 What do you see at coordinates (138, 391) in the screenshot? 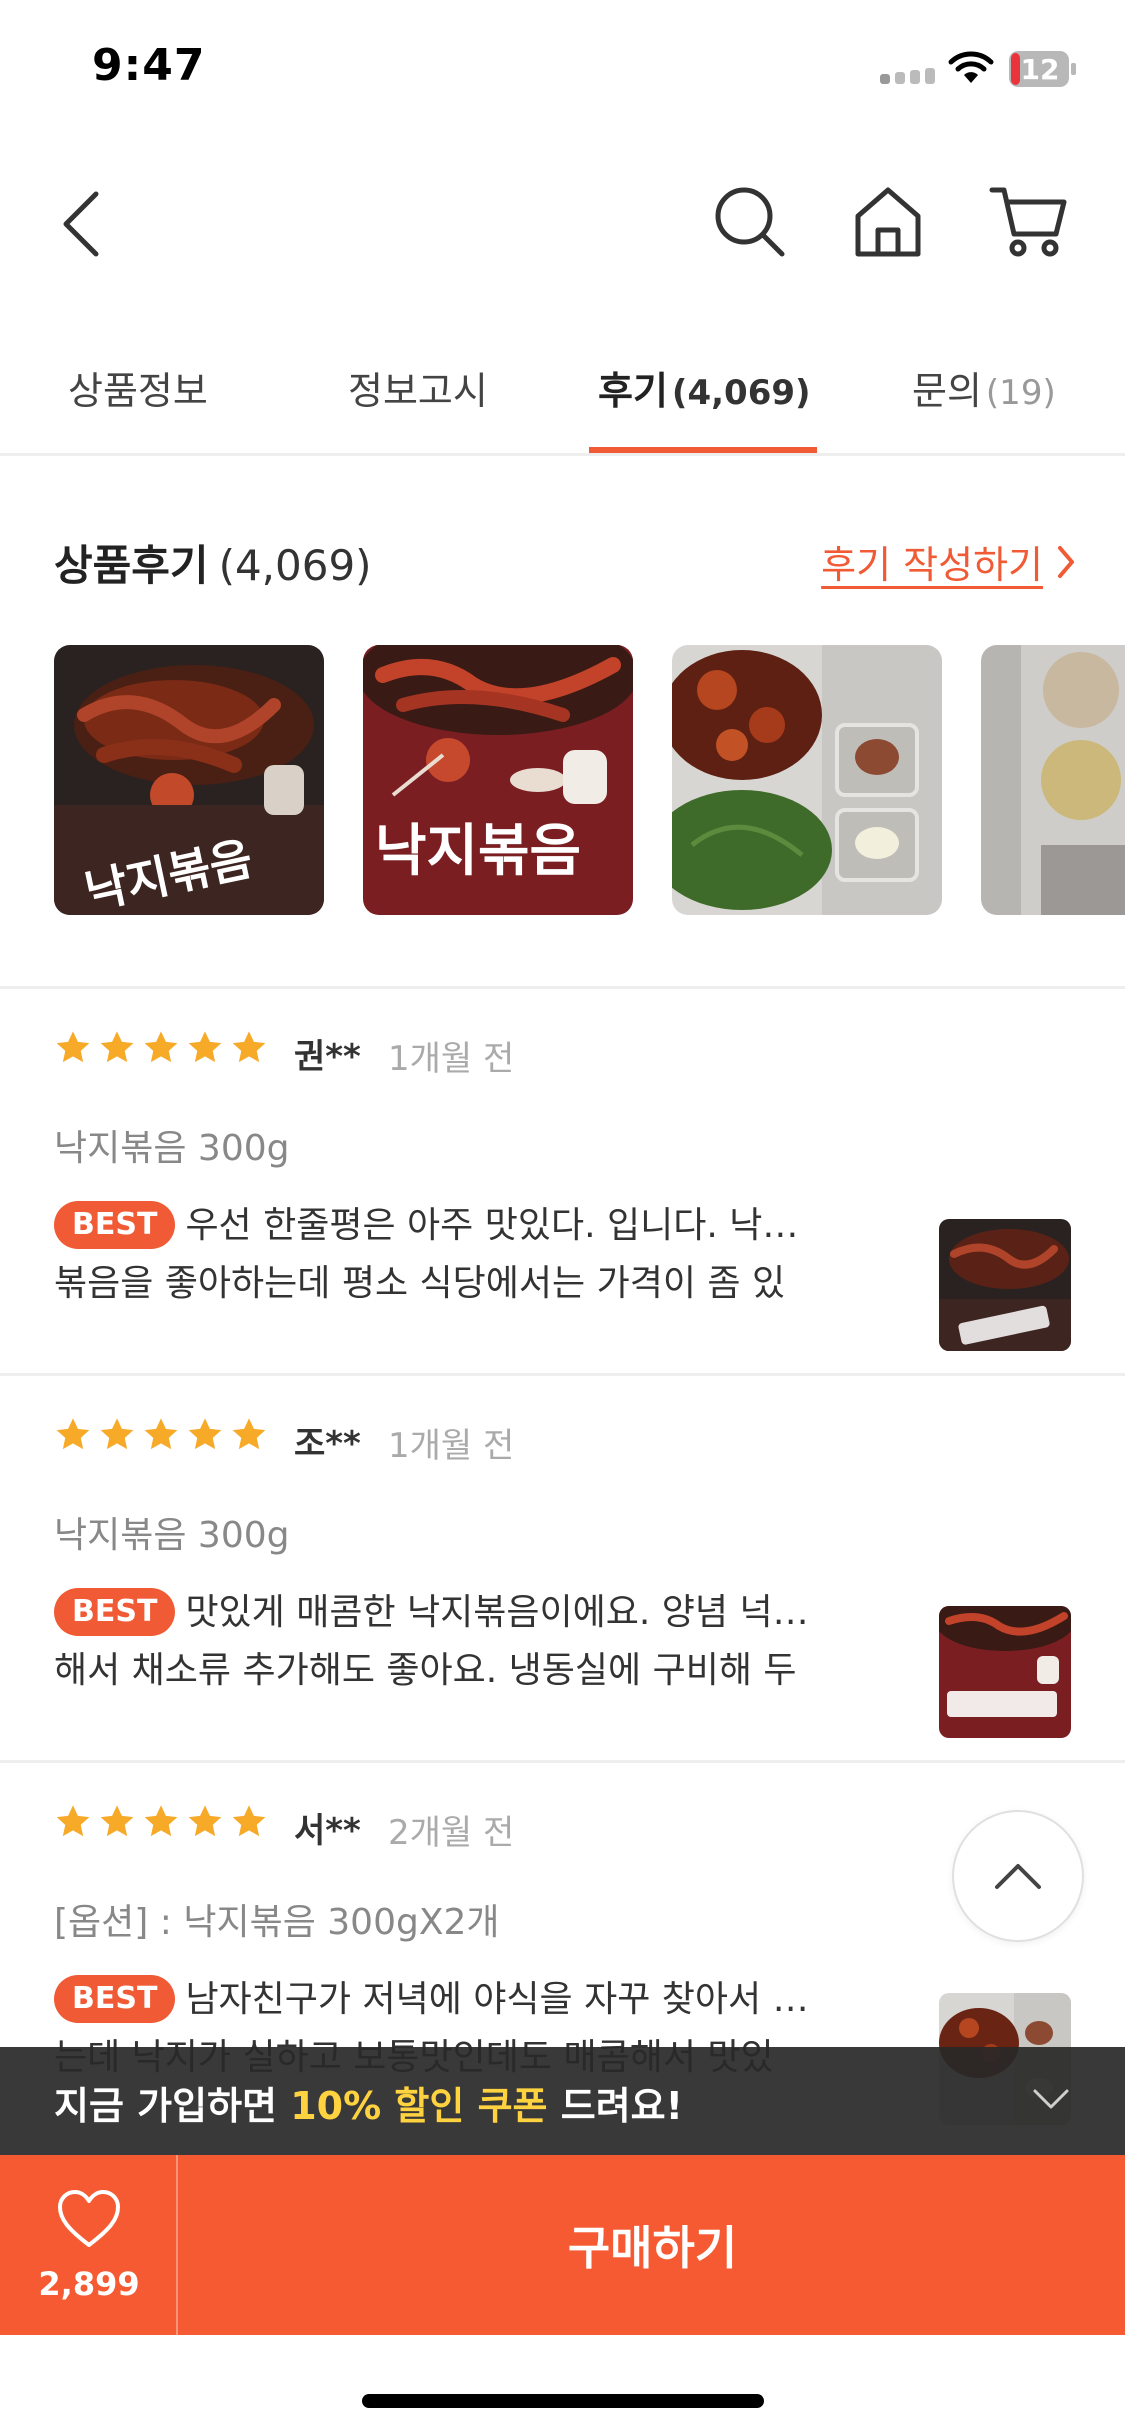
I see `tab-label: 상품정보` at bounding box center [138, 391].